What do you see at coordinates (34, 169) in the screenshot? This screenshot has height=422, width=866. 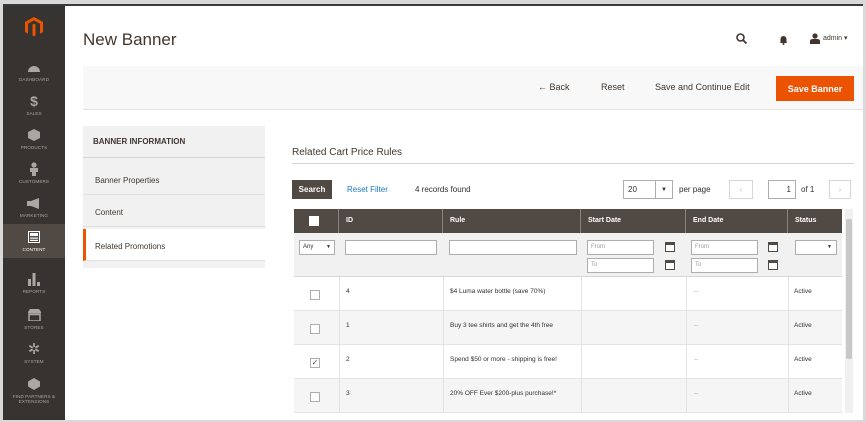 I see `person-icon` at bounding box center [34, 169].